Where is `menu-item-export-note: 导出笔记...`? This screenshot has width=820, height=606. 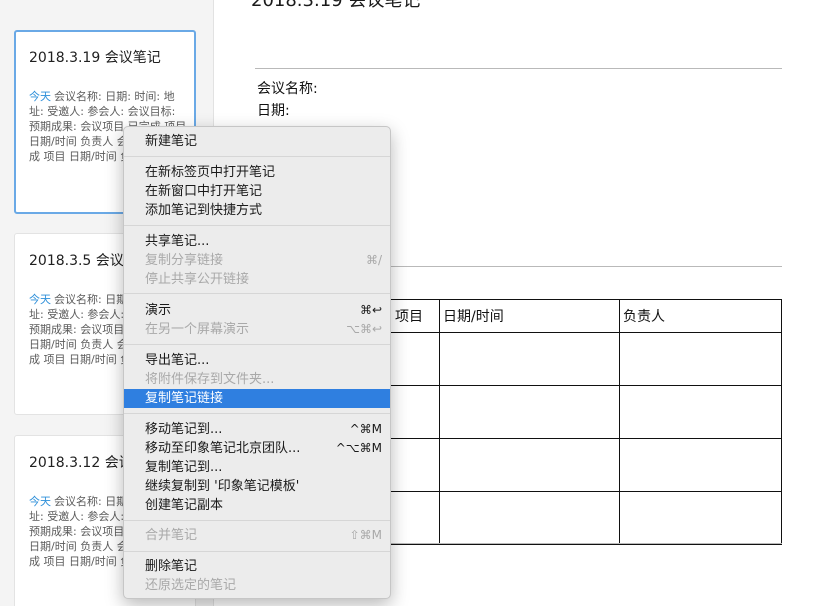 menu-item-export-note: 导出笔记... is located at coordinates (257, 360).